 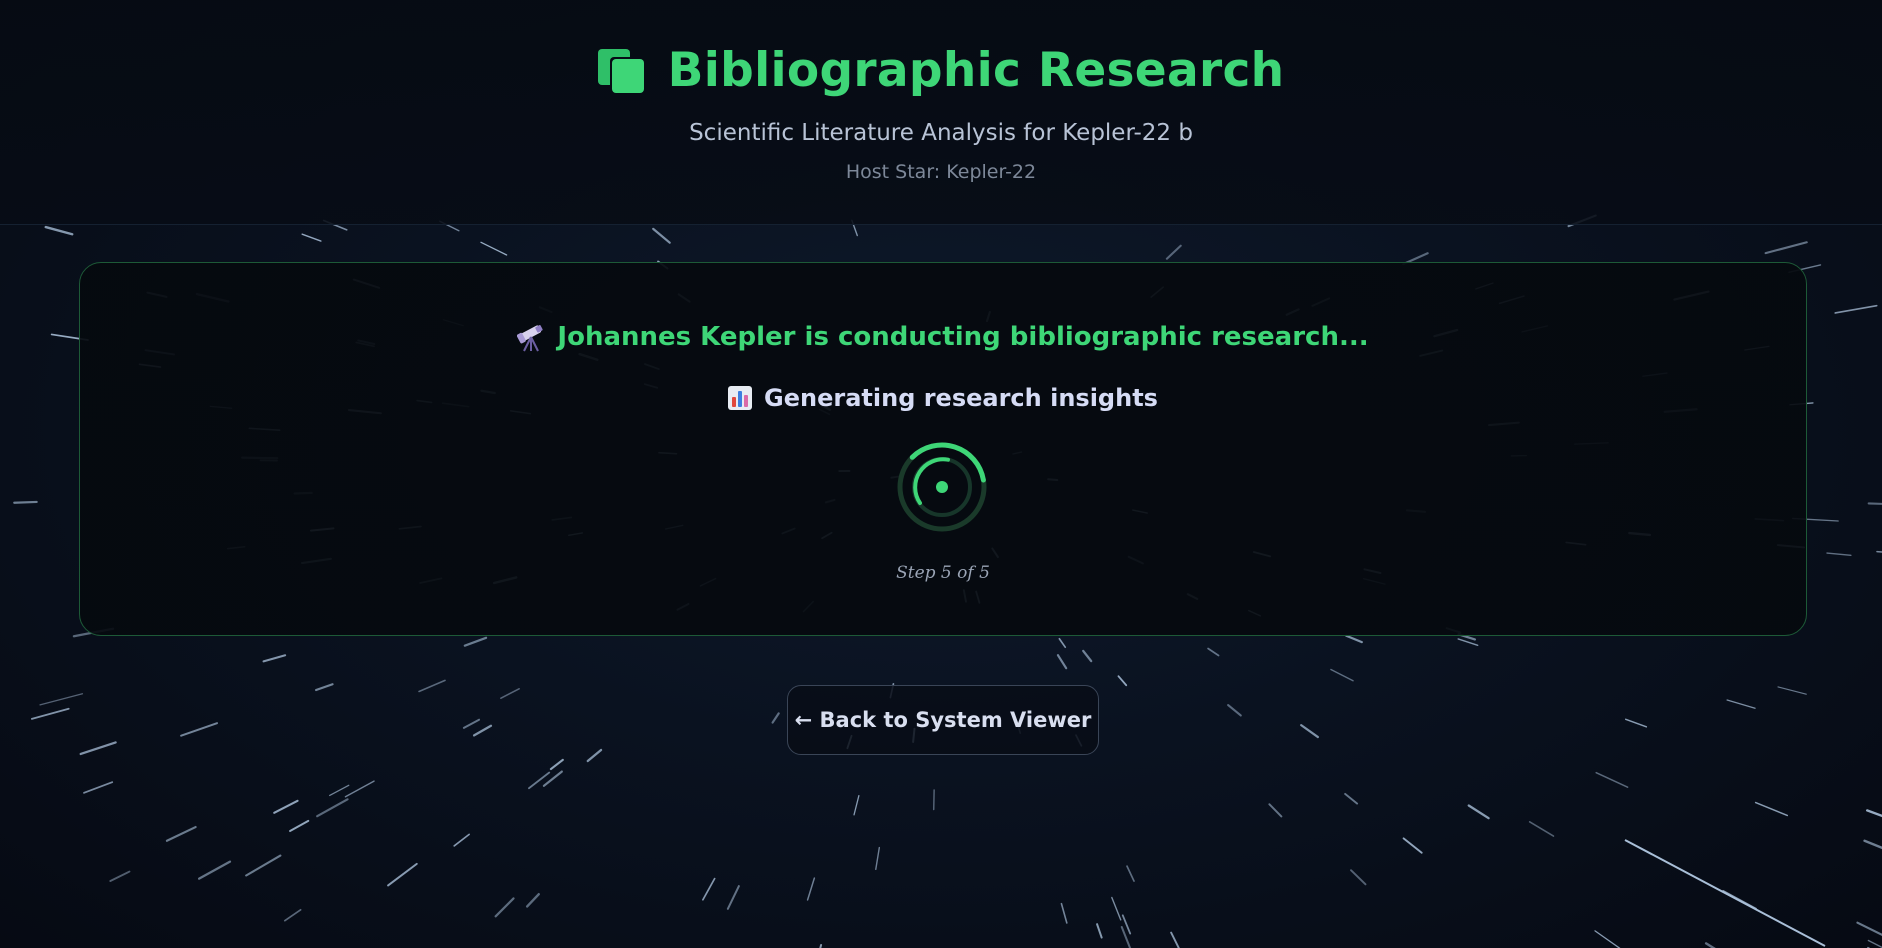 I want to click on bar-chart-icon, so click(x=740, y=398).